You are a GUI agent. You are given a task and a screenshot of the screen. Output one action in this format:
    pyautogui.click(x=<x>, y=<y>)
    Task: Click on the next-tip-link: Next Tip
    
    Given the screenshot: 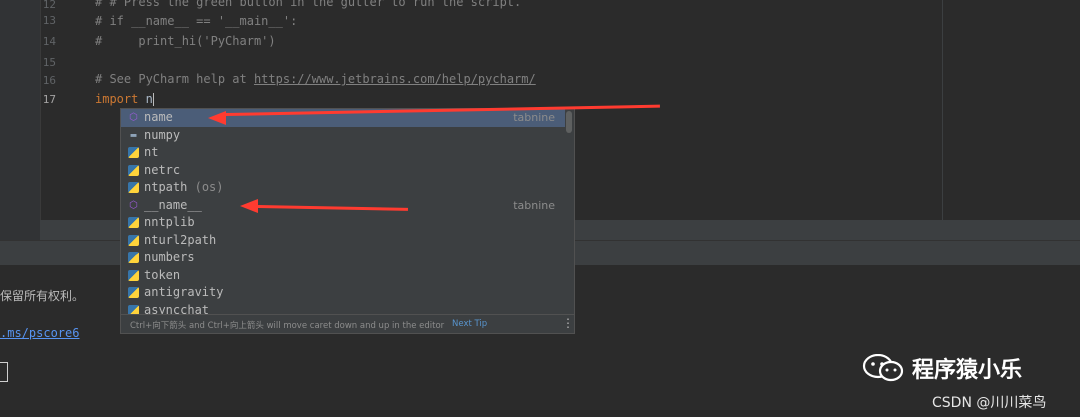 What is the action you would take?
    pyautogui.click(x=469, y=324)
    